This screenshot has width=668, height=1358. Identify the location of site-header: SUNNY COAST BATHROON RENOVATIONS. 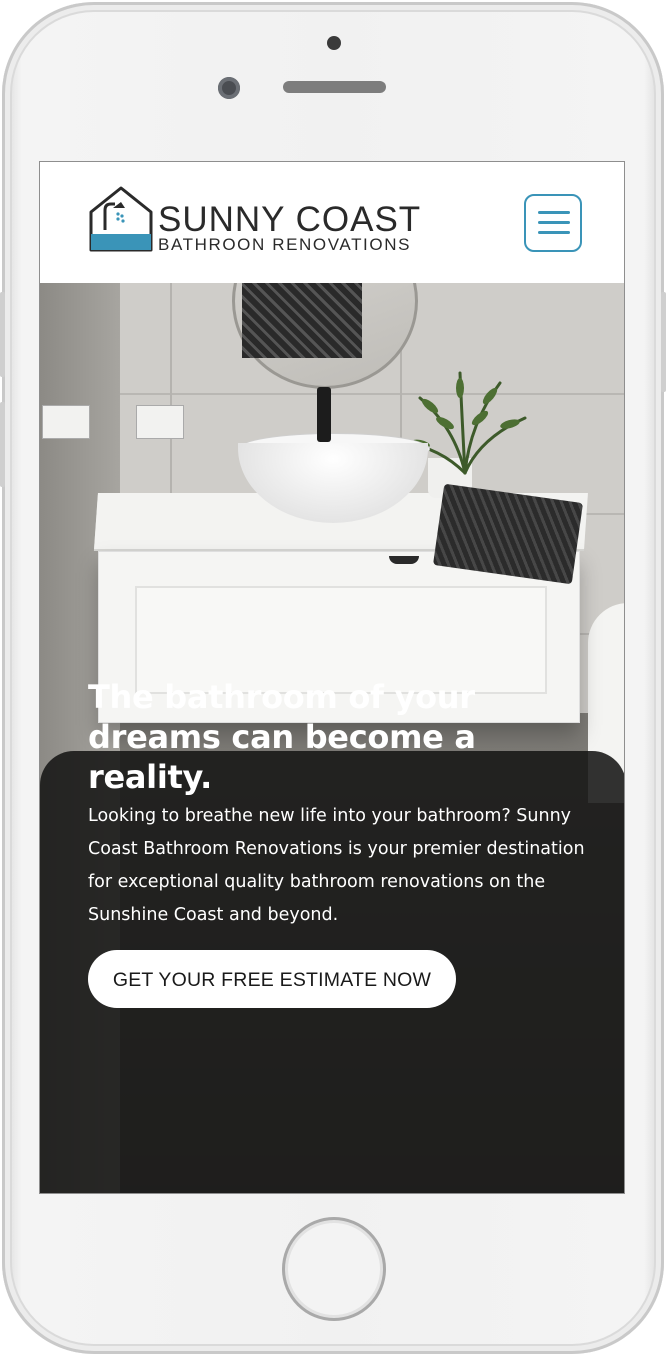
(332, 223).